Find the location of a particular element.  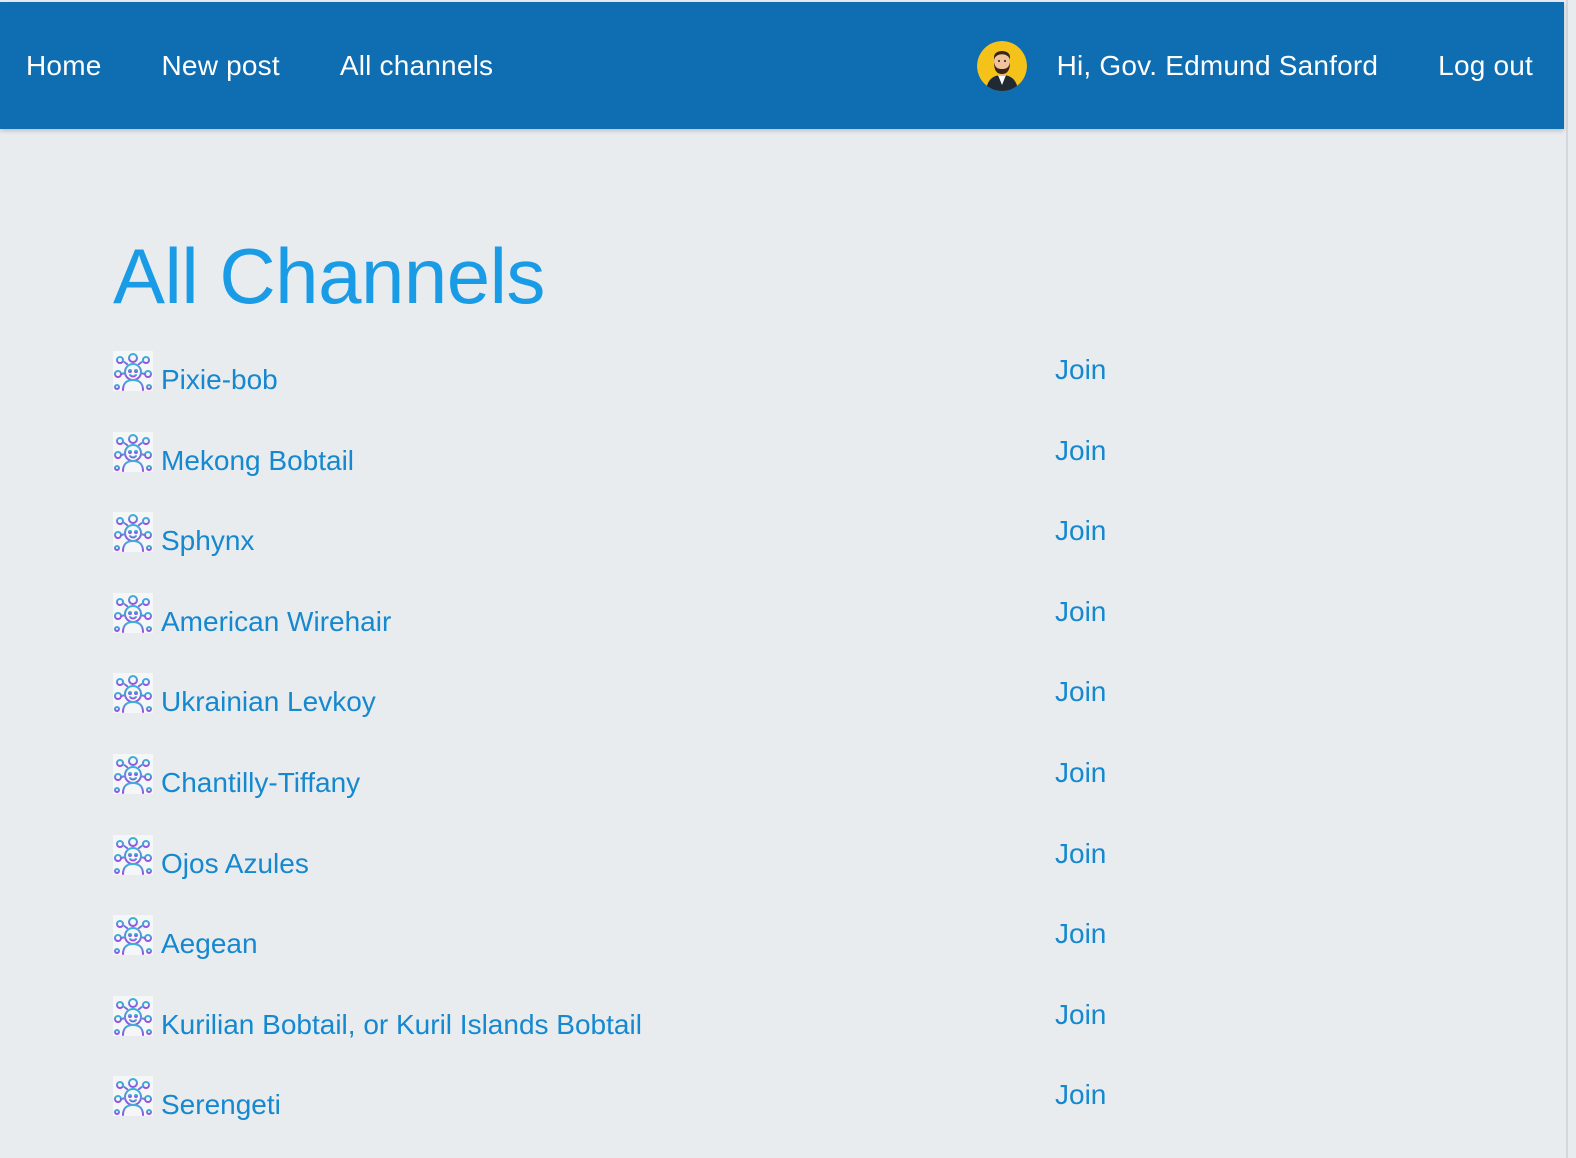

channel-row: American Wirehair Join is located at coordinates (612, 630).